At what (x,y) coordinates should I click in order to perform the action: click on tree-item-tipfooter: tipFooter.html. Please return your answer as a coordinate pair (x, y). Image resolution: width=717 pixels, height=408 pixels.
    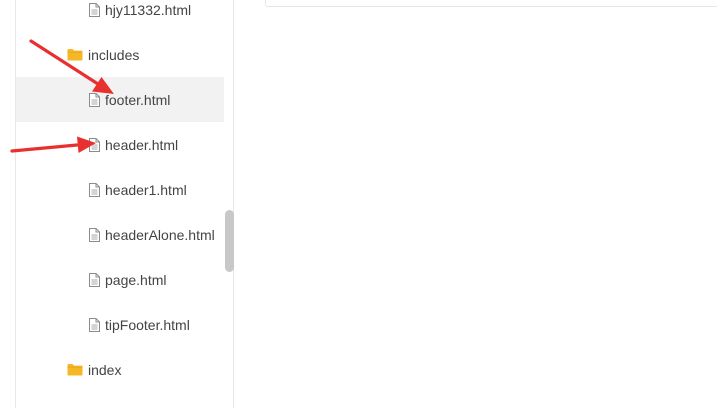
    Looking at the image, I should click on (120, 324).